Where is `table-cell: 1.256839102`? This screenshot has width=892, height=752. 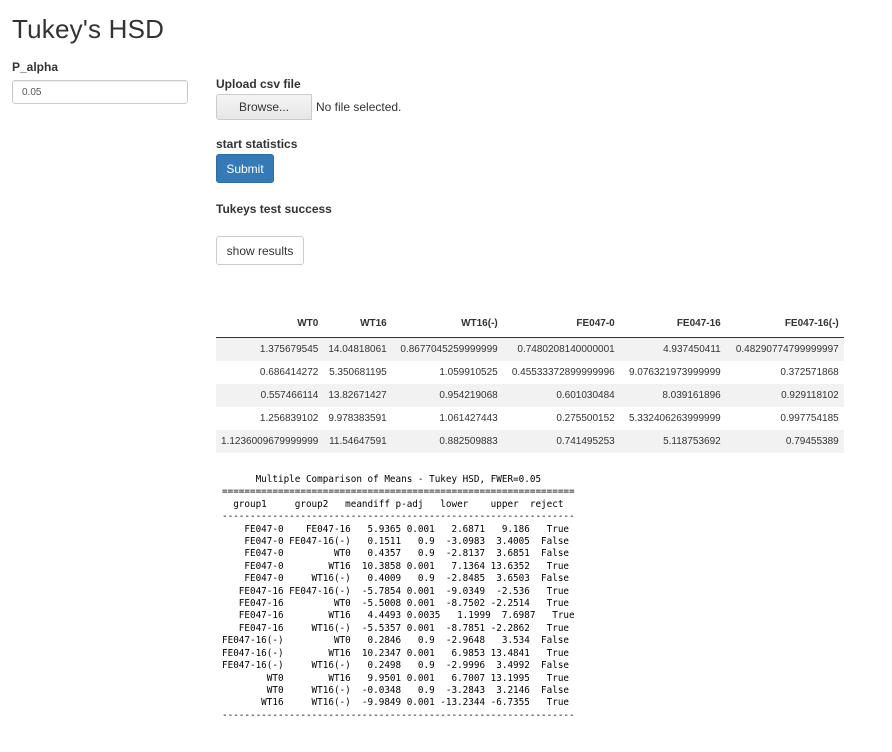 table-cell: 1.256839102 is located at coordinates (289, 418).